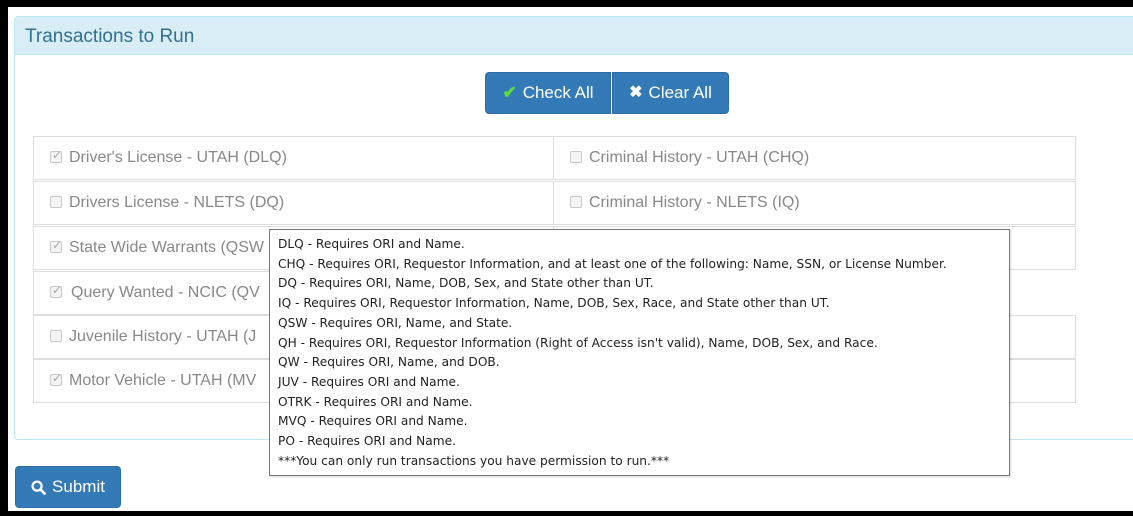  Describe the element at coordinates (636, 92) in the screenshot. I see `close-icon: ✖` at that location.